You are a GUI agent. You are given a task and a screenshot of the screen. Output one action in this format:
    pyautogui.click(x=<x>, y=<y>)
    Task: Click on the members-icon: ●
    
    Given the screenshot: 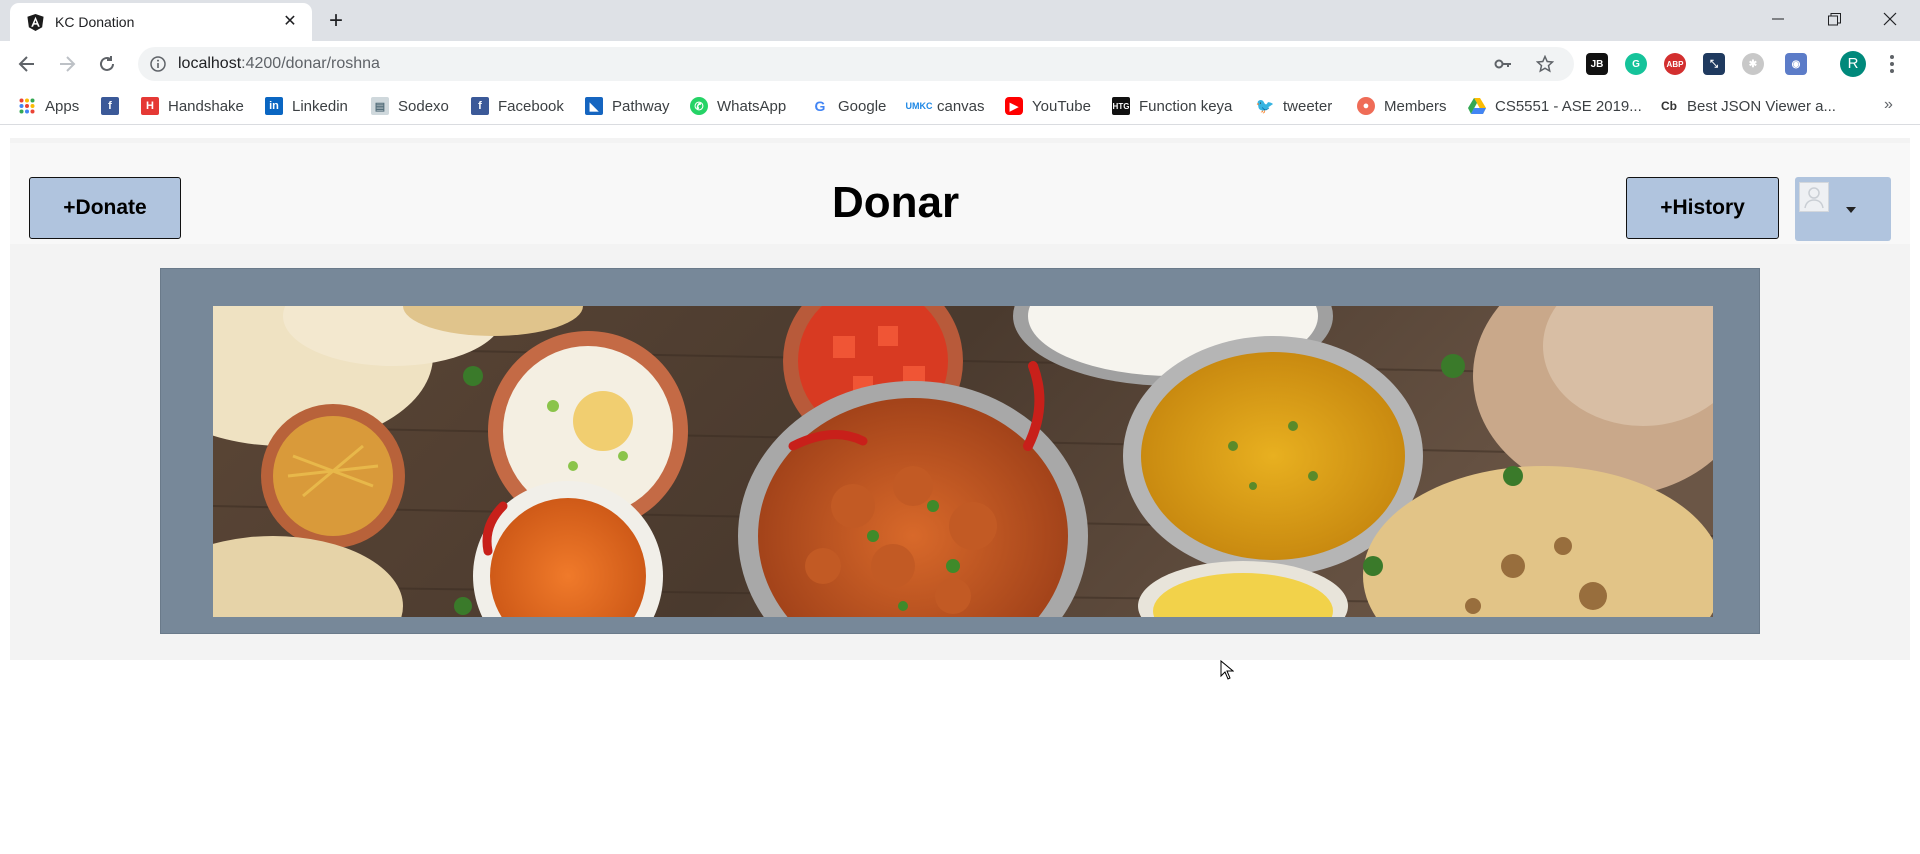 What is the action you would take?
    pyautogui.click(x=1366, y=106)
    